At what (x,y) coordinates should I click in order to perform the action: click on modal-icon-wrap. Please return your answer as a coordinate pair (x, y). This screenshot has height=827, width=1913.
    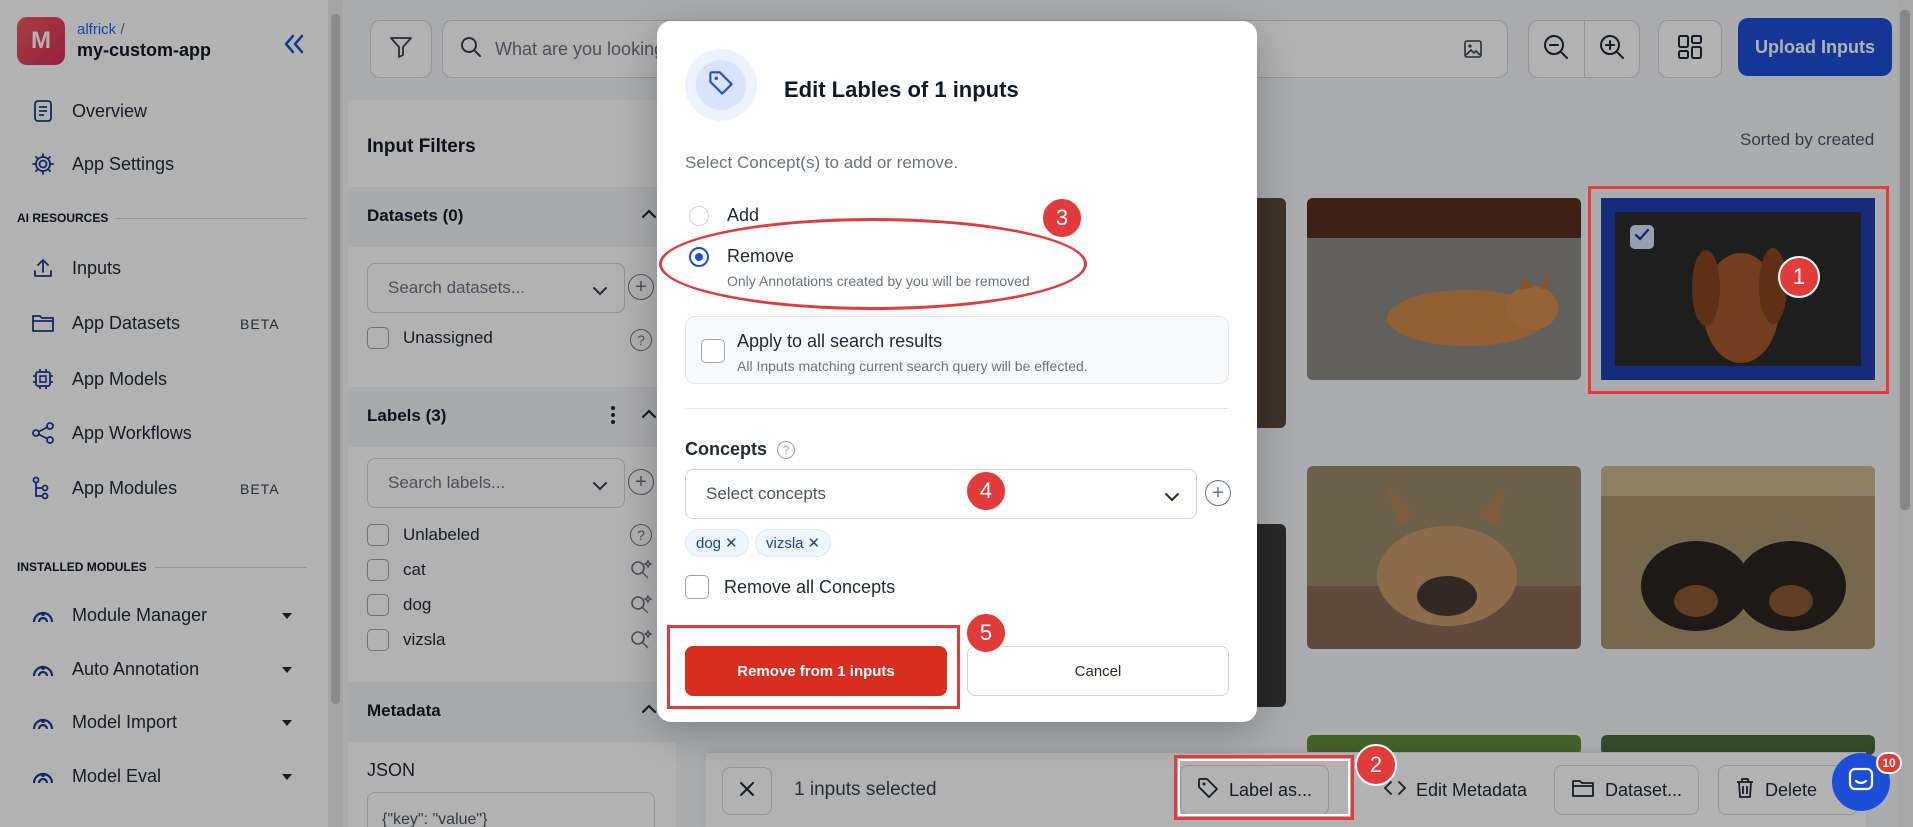
    Looking at the image, I should click on (721, 85).